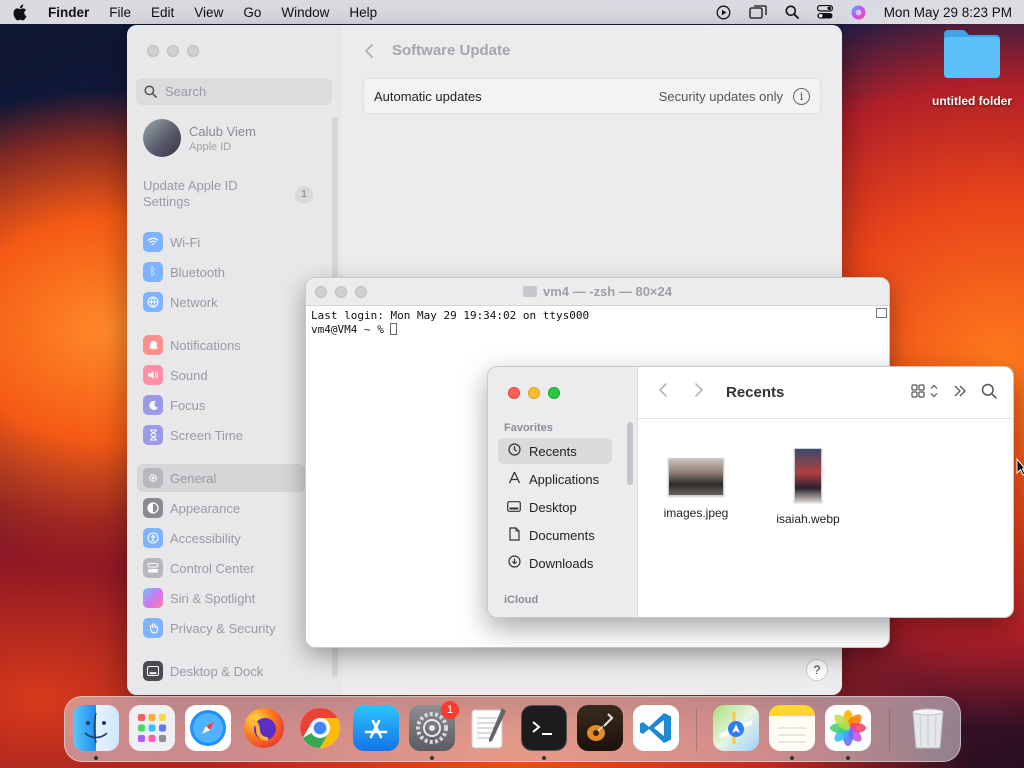 This screenshot has height=768, width=1024. Describe the element at coordinates (208, 728) in the screenshot. I see `safari-icon` at that location.